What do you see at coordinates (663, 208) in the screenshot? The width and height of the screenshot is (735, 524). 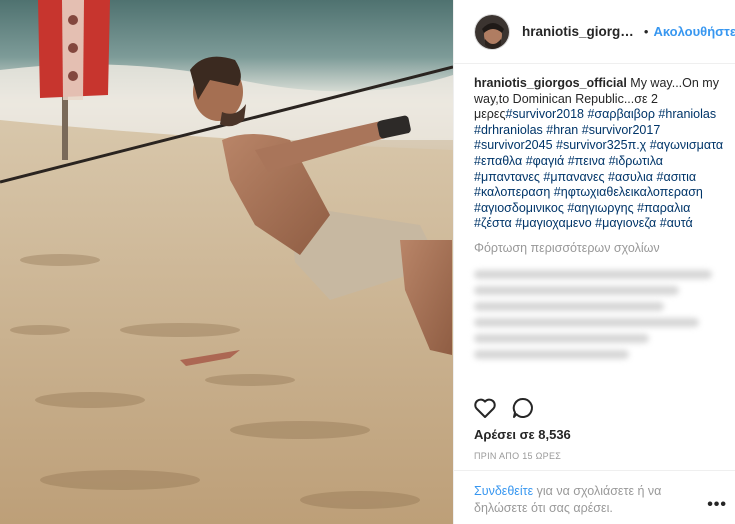 I see `hashtag-link: #παραλια` at bounding box center [663, 208].